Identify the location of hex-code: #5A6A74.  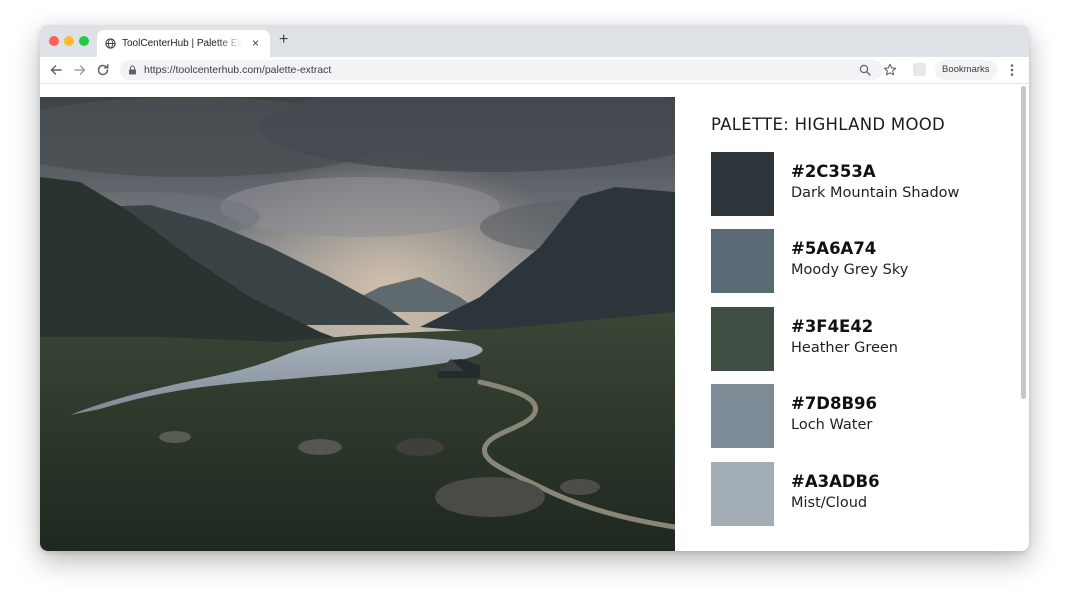
(834, 248).